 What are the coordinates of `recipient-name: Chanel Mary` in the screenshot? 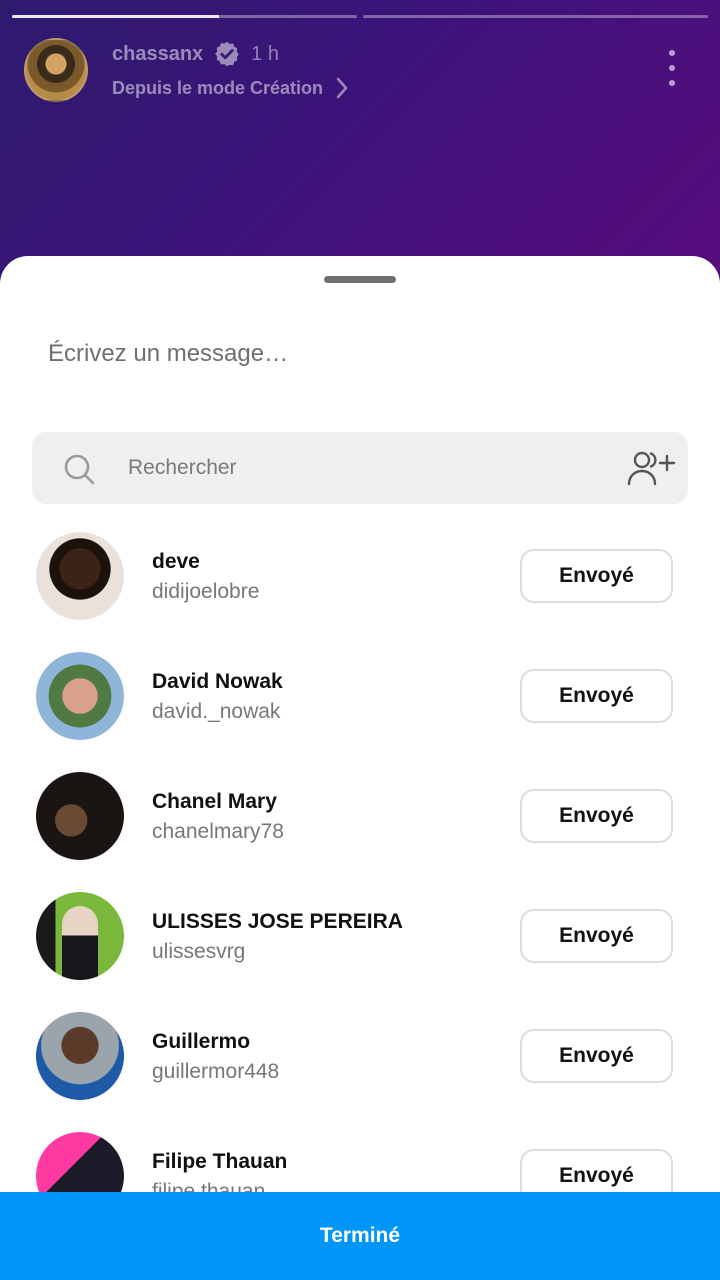 It's located at (214, 801).